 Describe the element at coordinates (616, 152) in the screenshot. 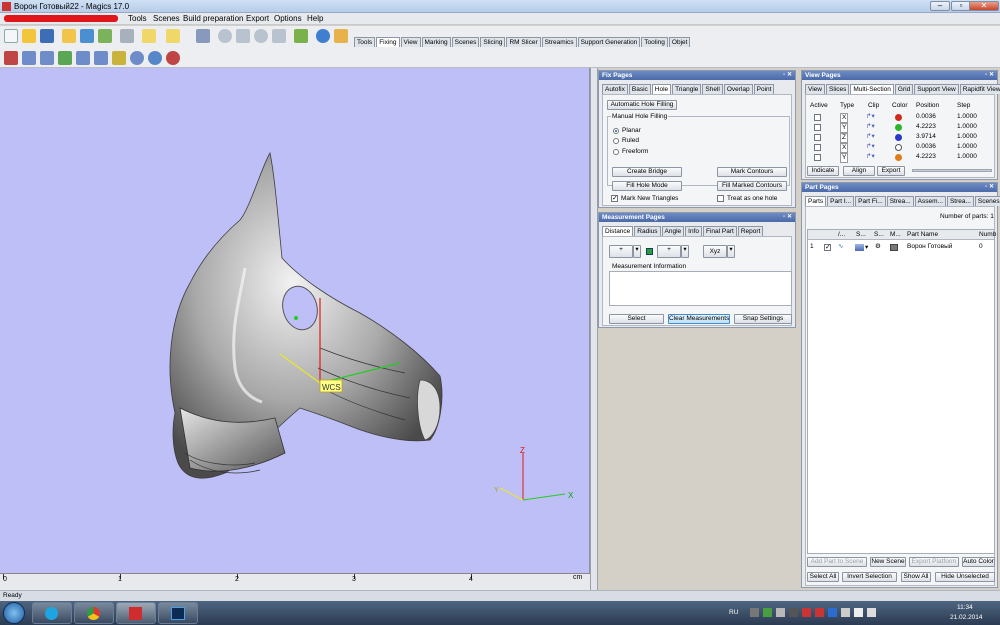

I see `freeform-radio` at that location.